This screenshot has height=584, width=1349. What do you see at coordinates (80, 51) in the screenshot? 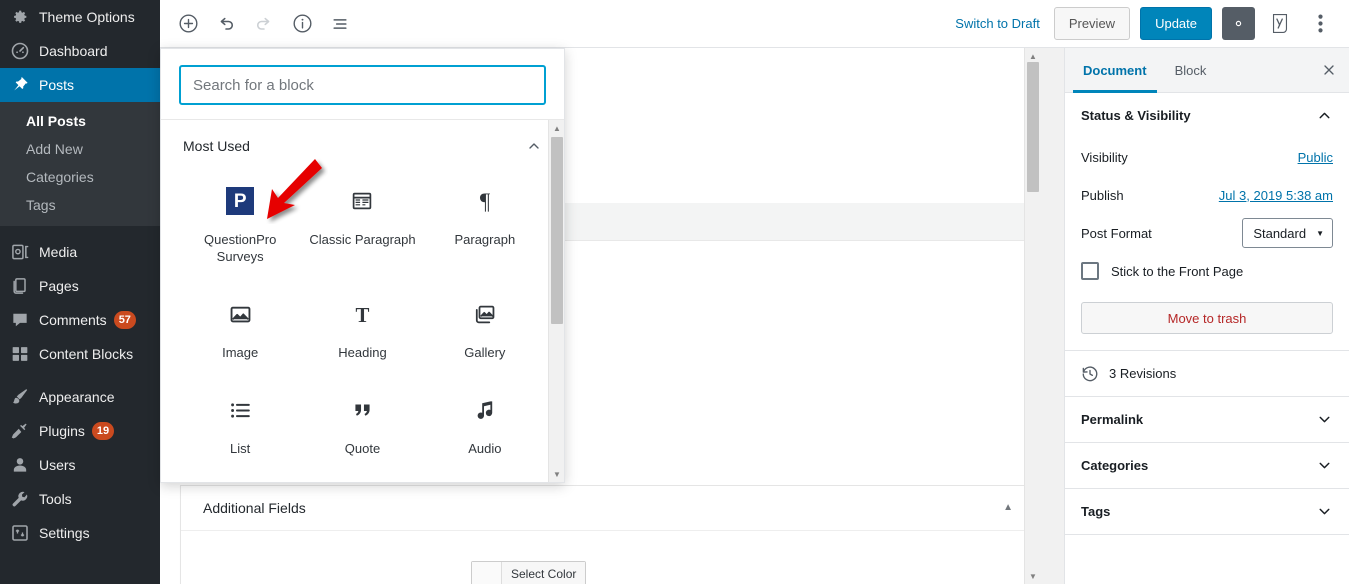
I see `sidebar-item-dashboard: Dashboard` at bounding box center [80, 51].